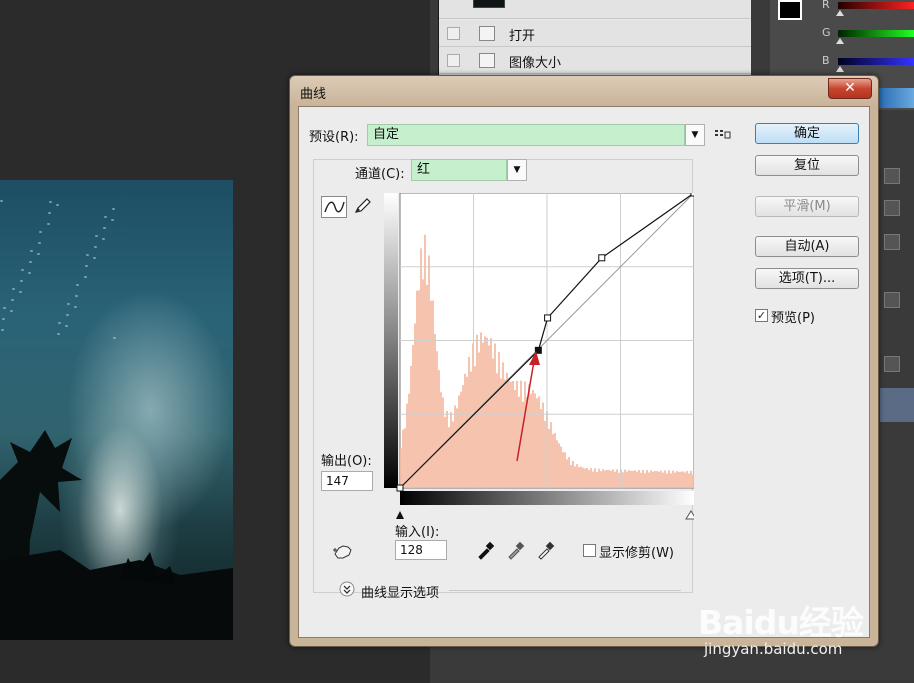 The width and height of the screenshot is (914, 683). I want to click on history-item-open: 打开, so click(595, 33).